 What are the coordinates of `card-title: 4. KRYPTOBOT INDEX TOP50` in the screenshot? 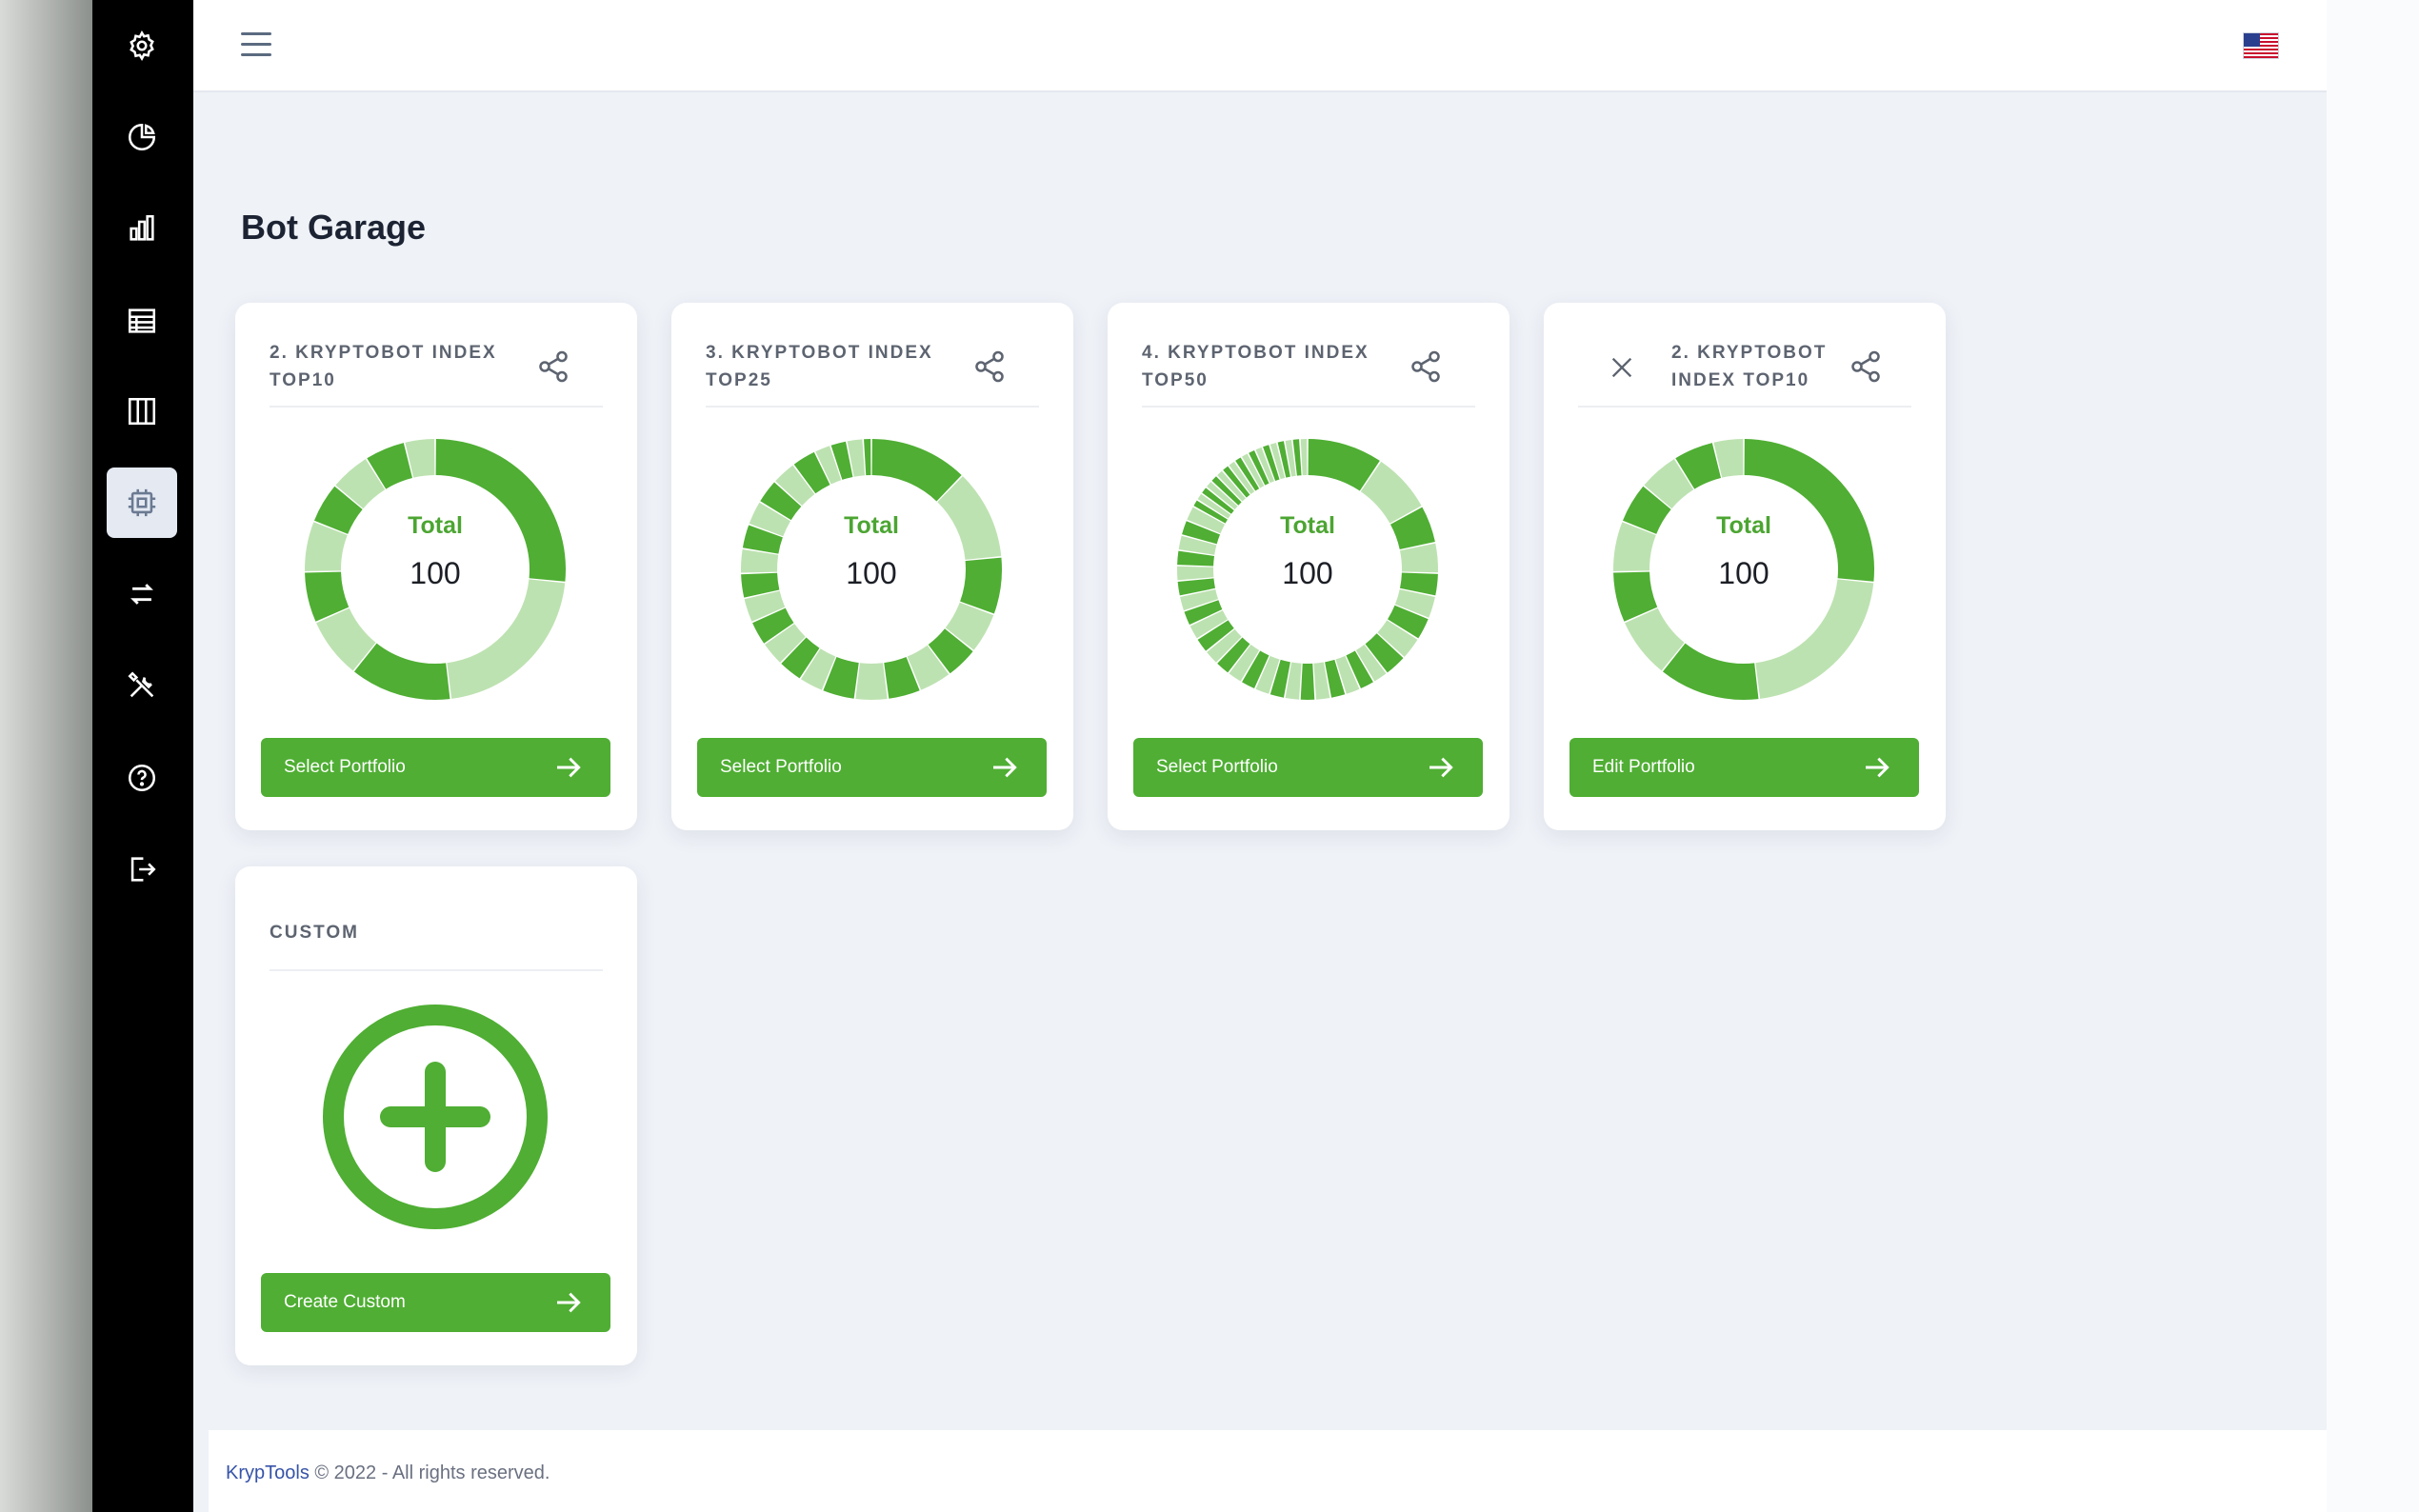 It's located at (1255, 366).